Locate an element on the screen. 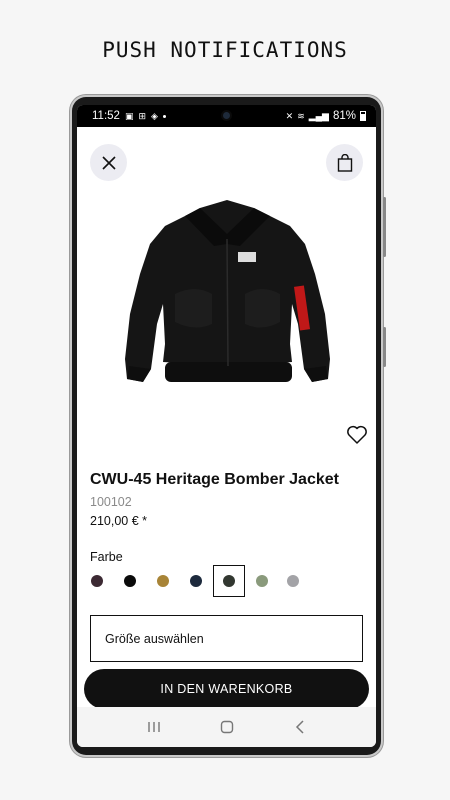  signal-icon: ▂▄▆ is located at coordinates (318, 115).